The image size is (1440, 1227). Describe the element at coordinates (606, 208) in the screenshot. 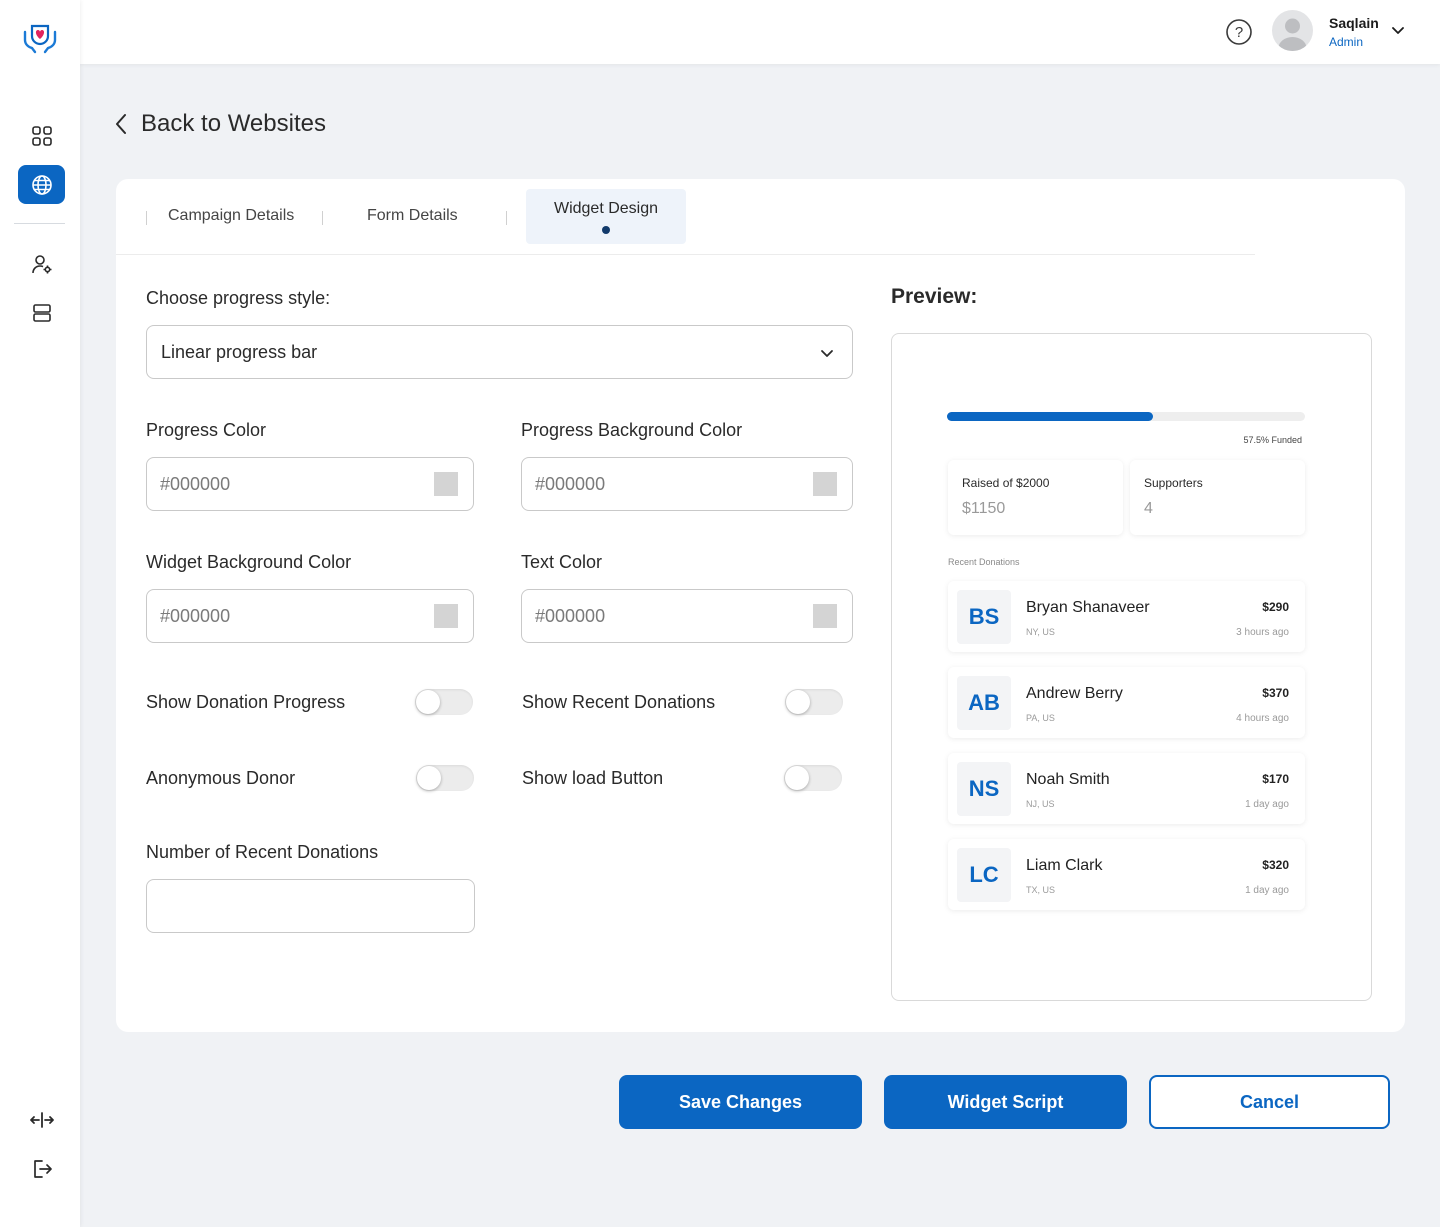

I see `tab-widget-design-label: Widget Design` at that location.